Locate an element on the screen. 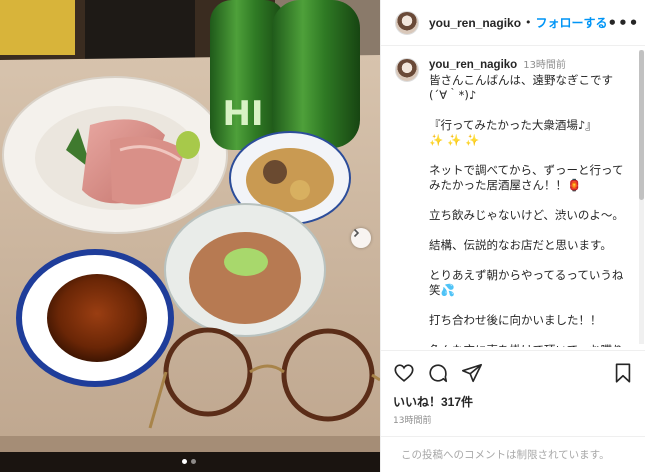 The height and width of the screenshot is (472, 645). header-username: you_ren_nagiko is located at coordinates (475, 23).